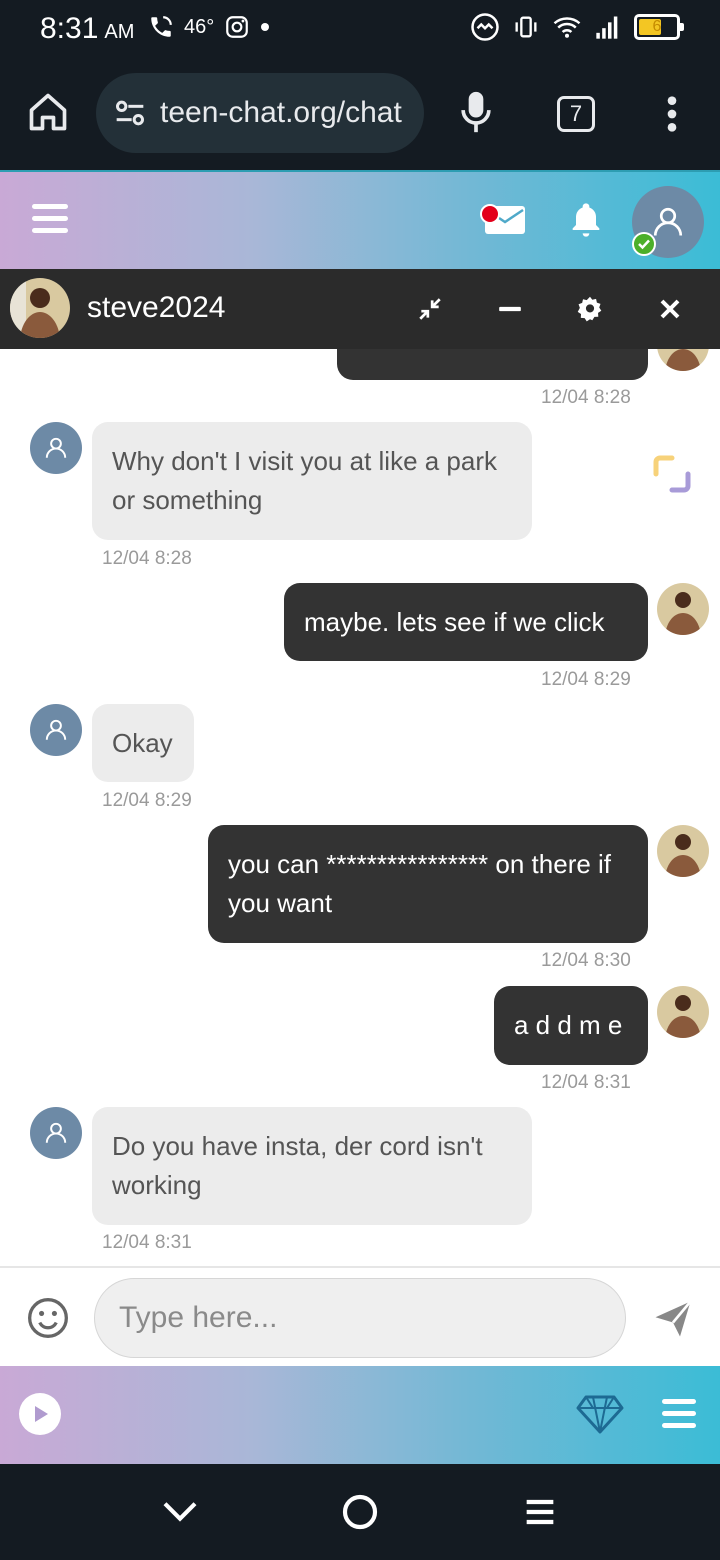  I want to click on mail-notification-badge, so click(490, 214).